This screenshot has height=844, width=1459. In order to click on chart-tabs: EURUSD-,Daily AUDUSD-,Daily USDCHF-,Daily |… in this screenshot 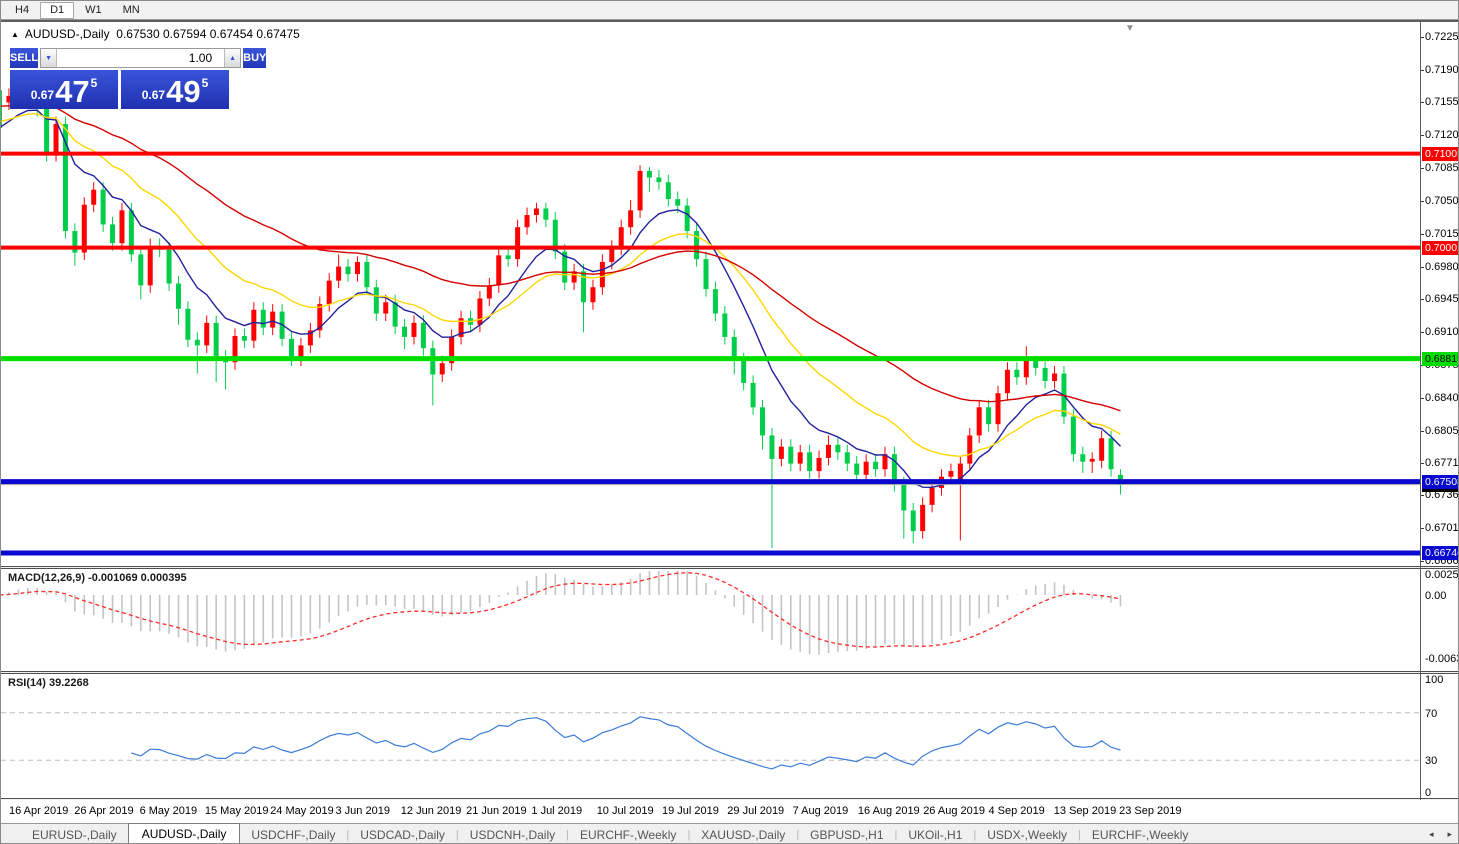, I will do `click(610, 833)`.